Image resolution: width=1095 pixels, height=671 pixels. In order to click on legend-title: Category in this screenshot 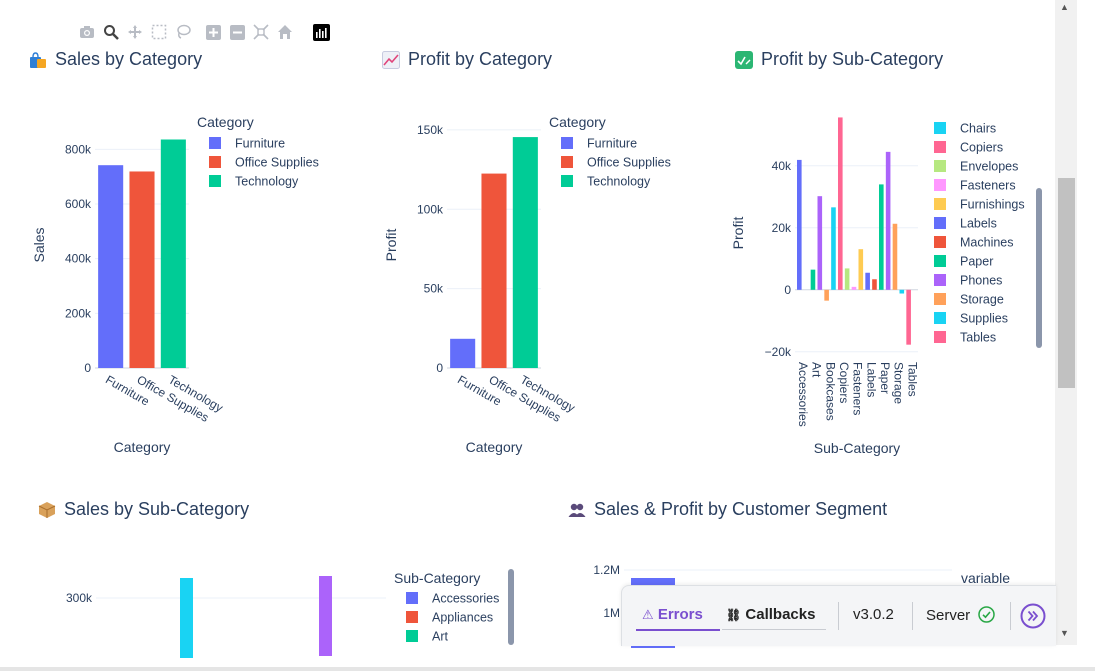, I will do `click(577, 122)`.